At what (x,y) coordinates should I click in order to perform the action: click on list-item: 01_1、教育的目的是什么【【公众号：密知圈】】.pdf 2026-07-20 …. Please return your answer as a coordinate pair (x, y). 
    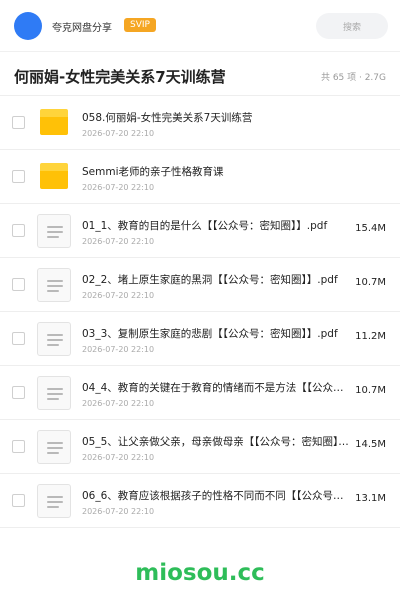
    Looking at the image, I should click on (200, 231).